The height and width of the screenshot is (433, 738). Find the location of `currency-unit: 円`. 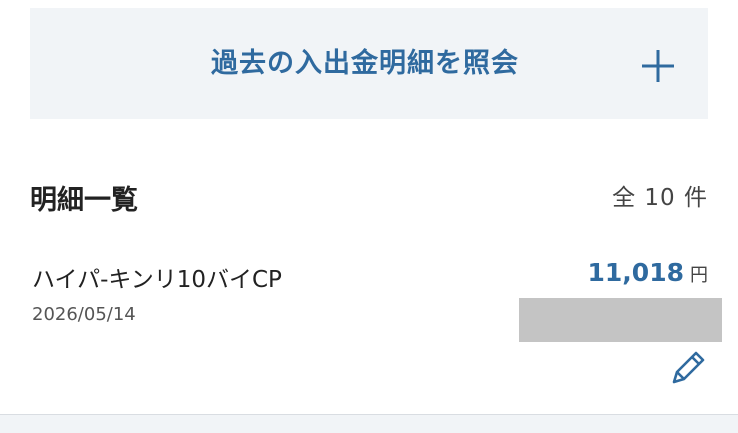

currency-unit: 円 is located at coordinates (699, 275).